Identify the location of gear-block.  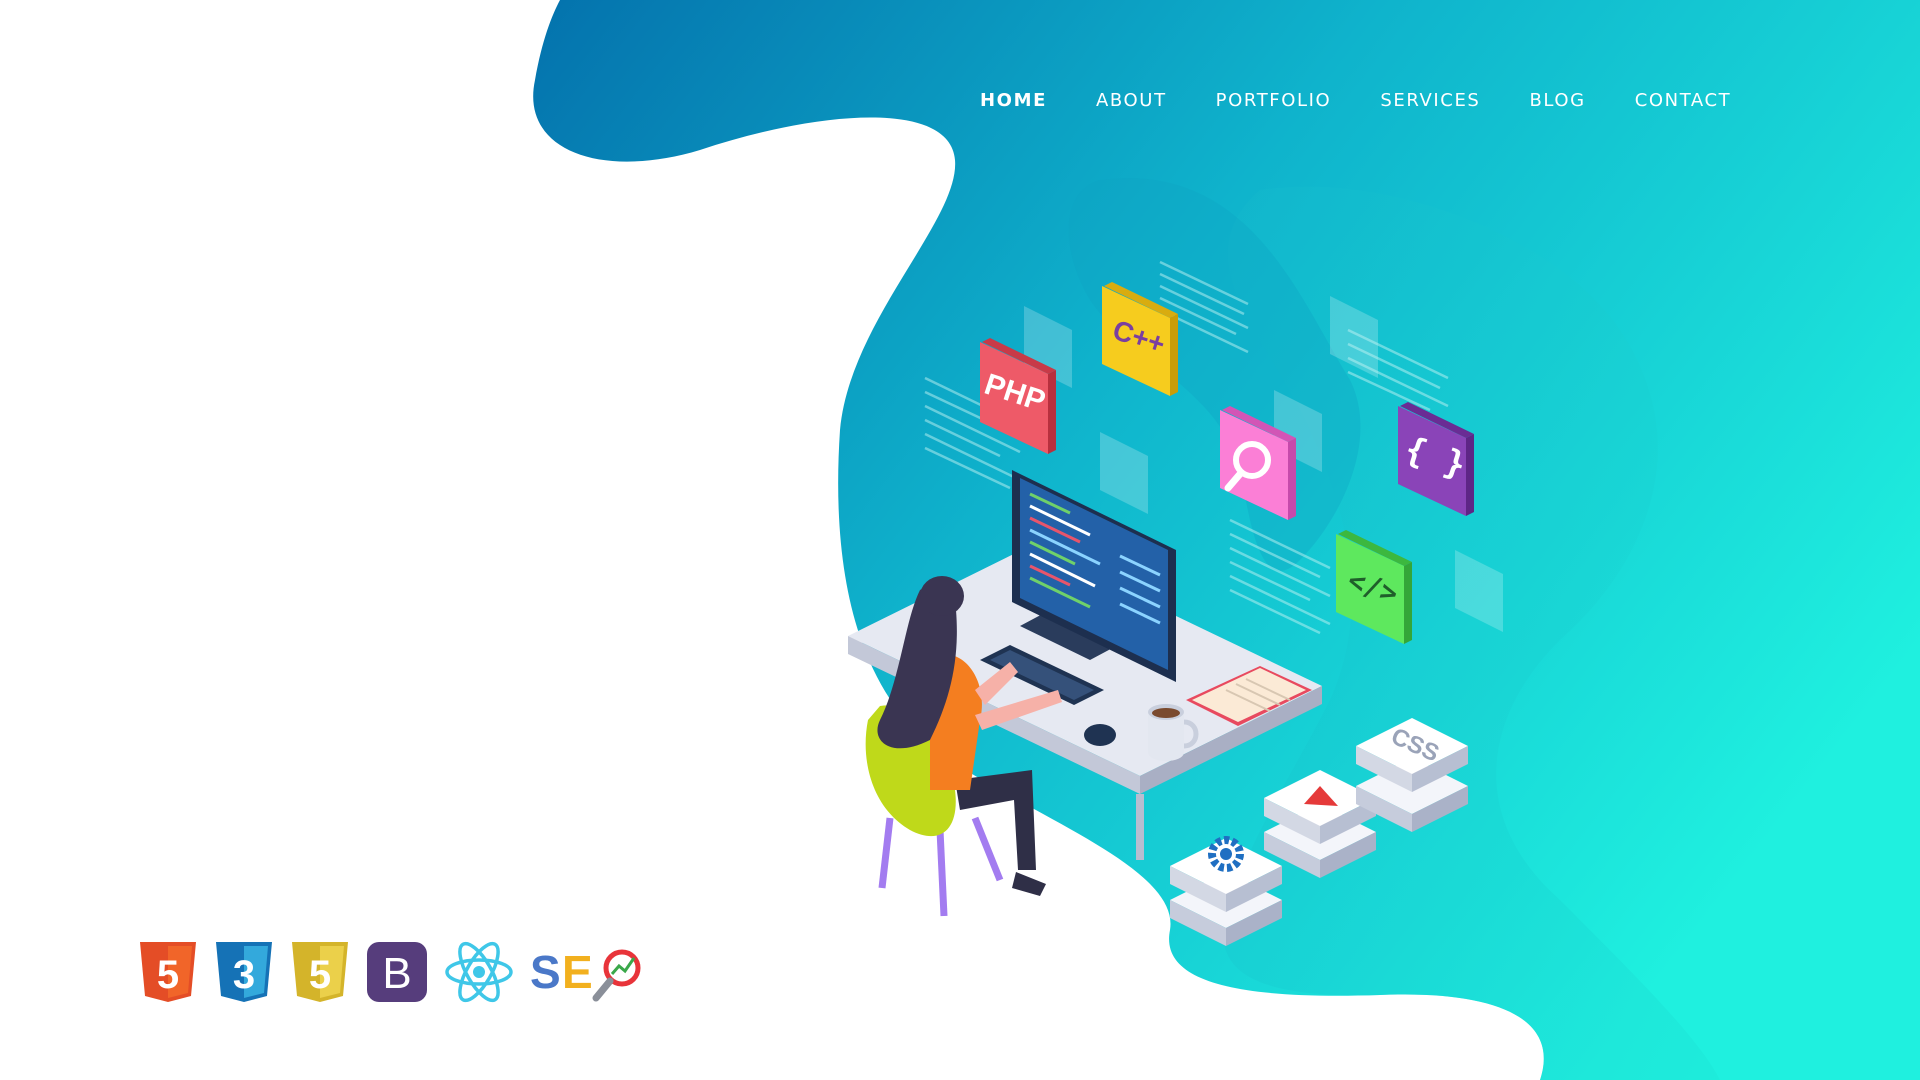
(1226, 891).